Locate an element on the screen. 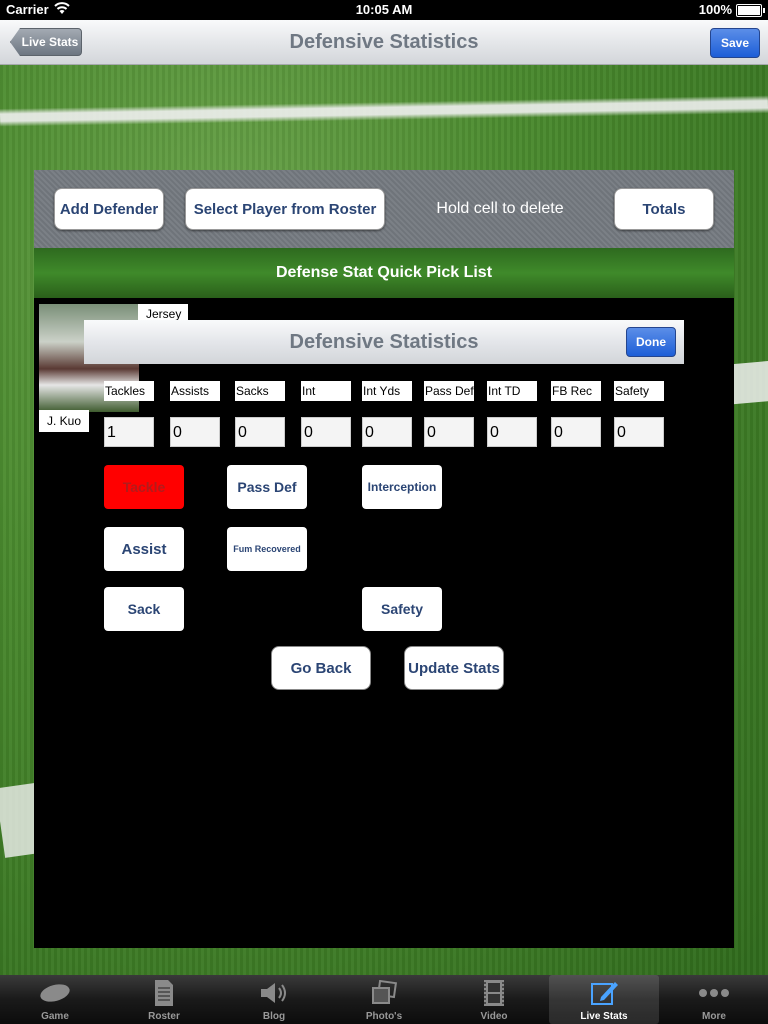 This screenshot has width=768, height=1024. tab-blog: Blog is located at coordinates (274, 999).